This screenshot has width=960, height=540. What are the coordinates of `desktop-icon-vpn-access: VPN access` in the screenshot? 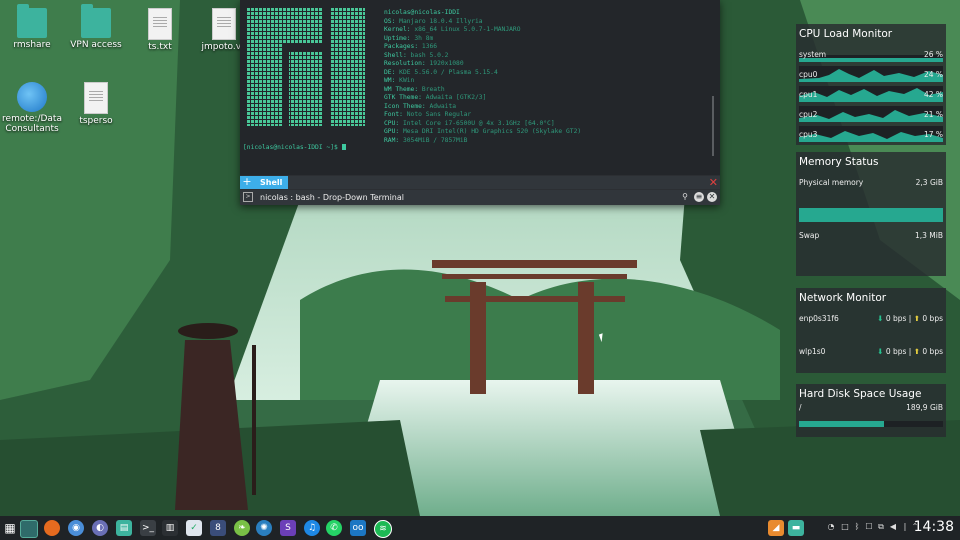 It's located at (96, 27).